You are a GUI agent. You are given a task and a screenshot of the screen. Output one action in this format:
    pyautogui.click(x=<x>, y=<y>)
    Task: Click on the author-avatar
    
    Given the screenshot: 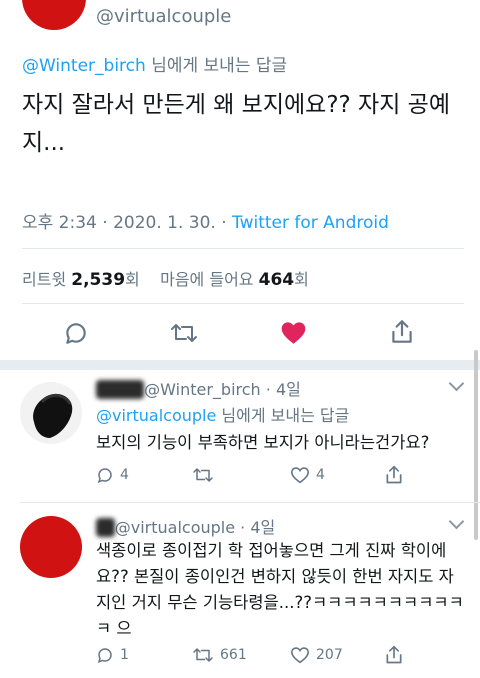 What is the action you would take?
    pyautogui.click(x=54, y=15)
    